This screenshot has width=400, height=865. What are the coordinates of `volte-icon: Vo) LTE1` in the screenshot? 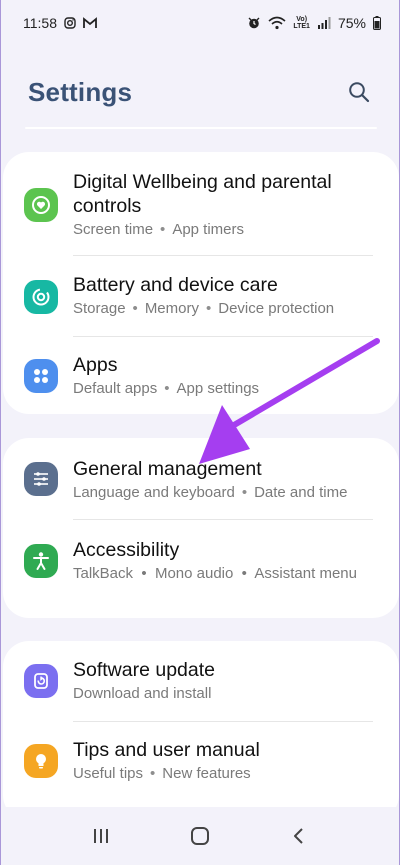 It's located at (301, 23).